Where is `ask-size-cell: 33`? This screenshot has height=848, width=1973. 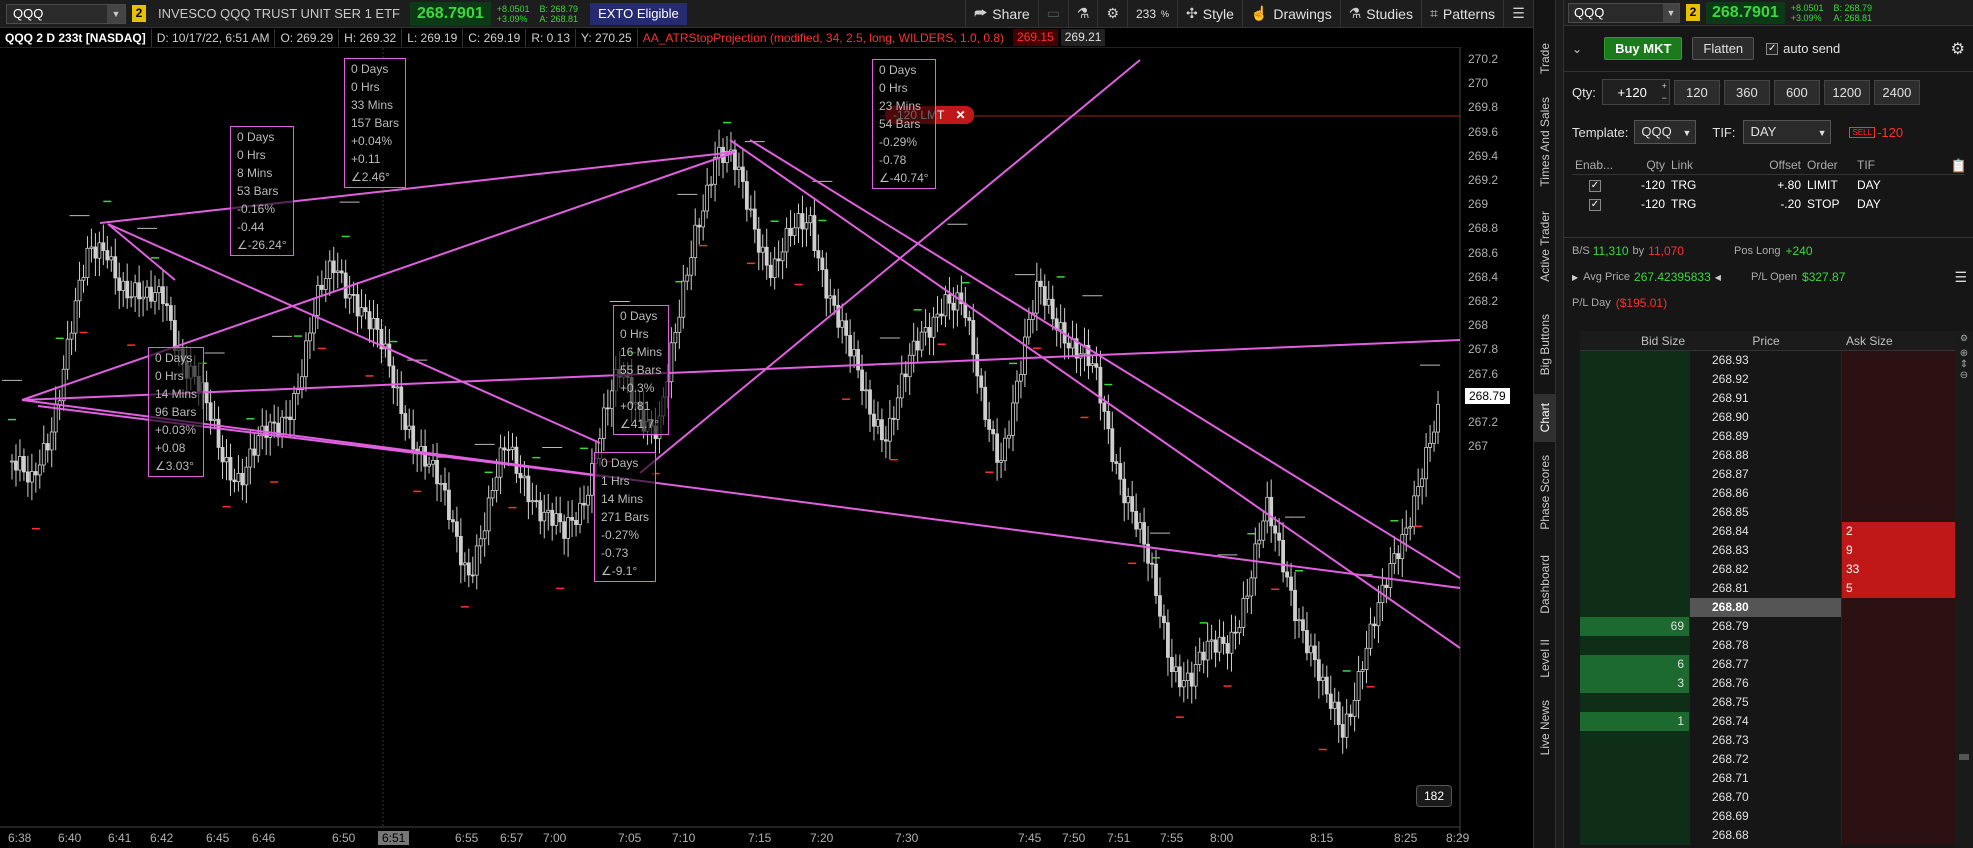 ask-size-cell: 33 is located at coordinates (1898, 569).